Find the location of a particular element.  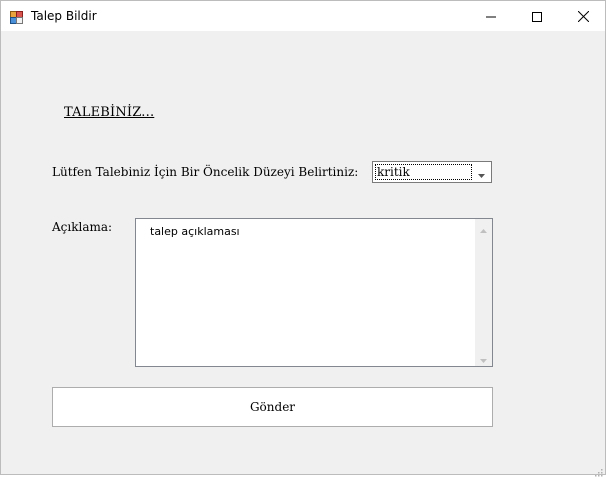

minimize-icon is located at coordinates (491, 16).